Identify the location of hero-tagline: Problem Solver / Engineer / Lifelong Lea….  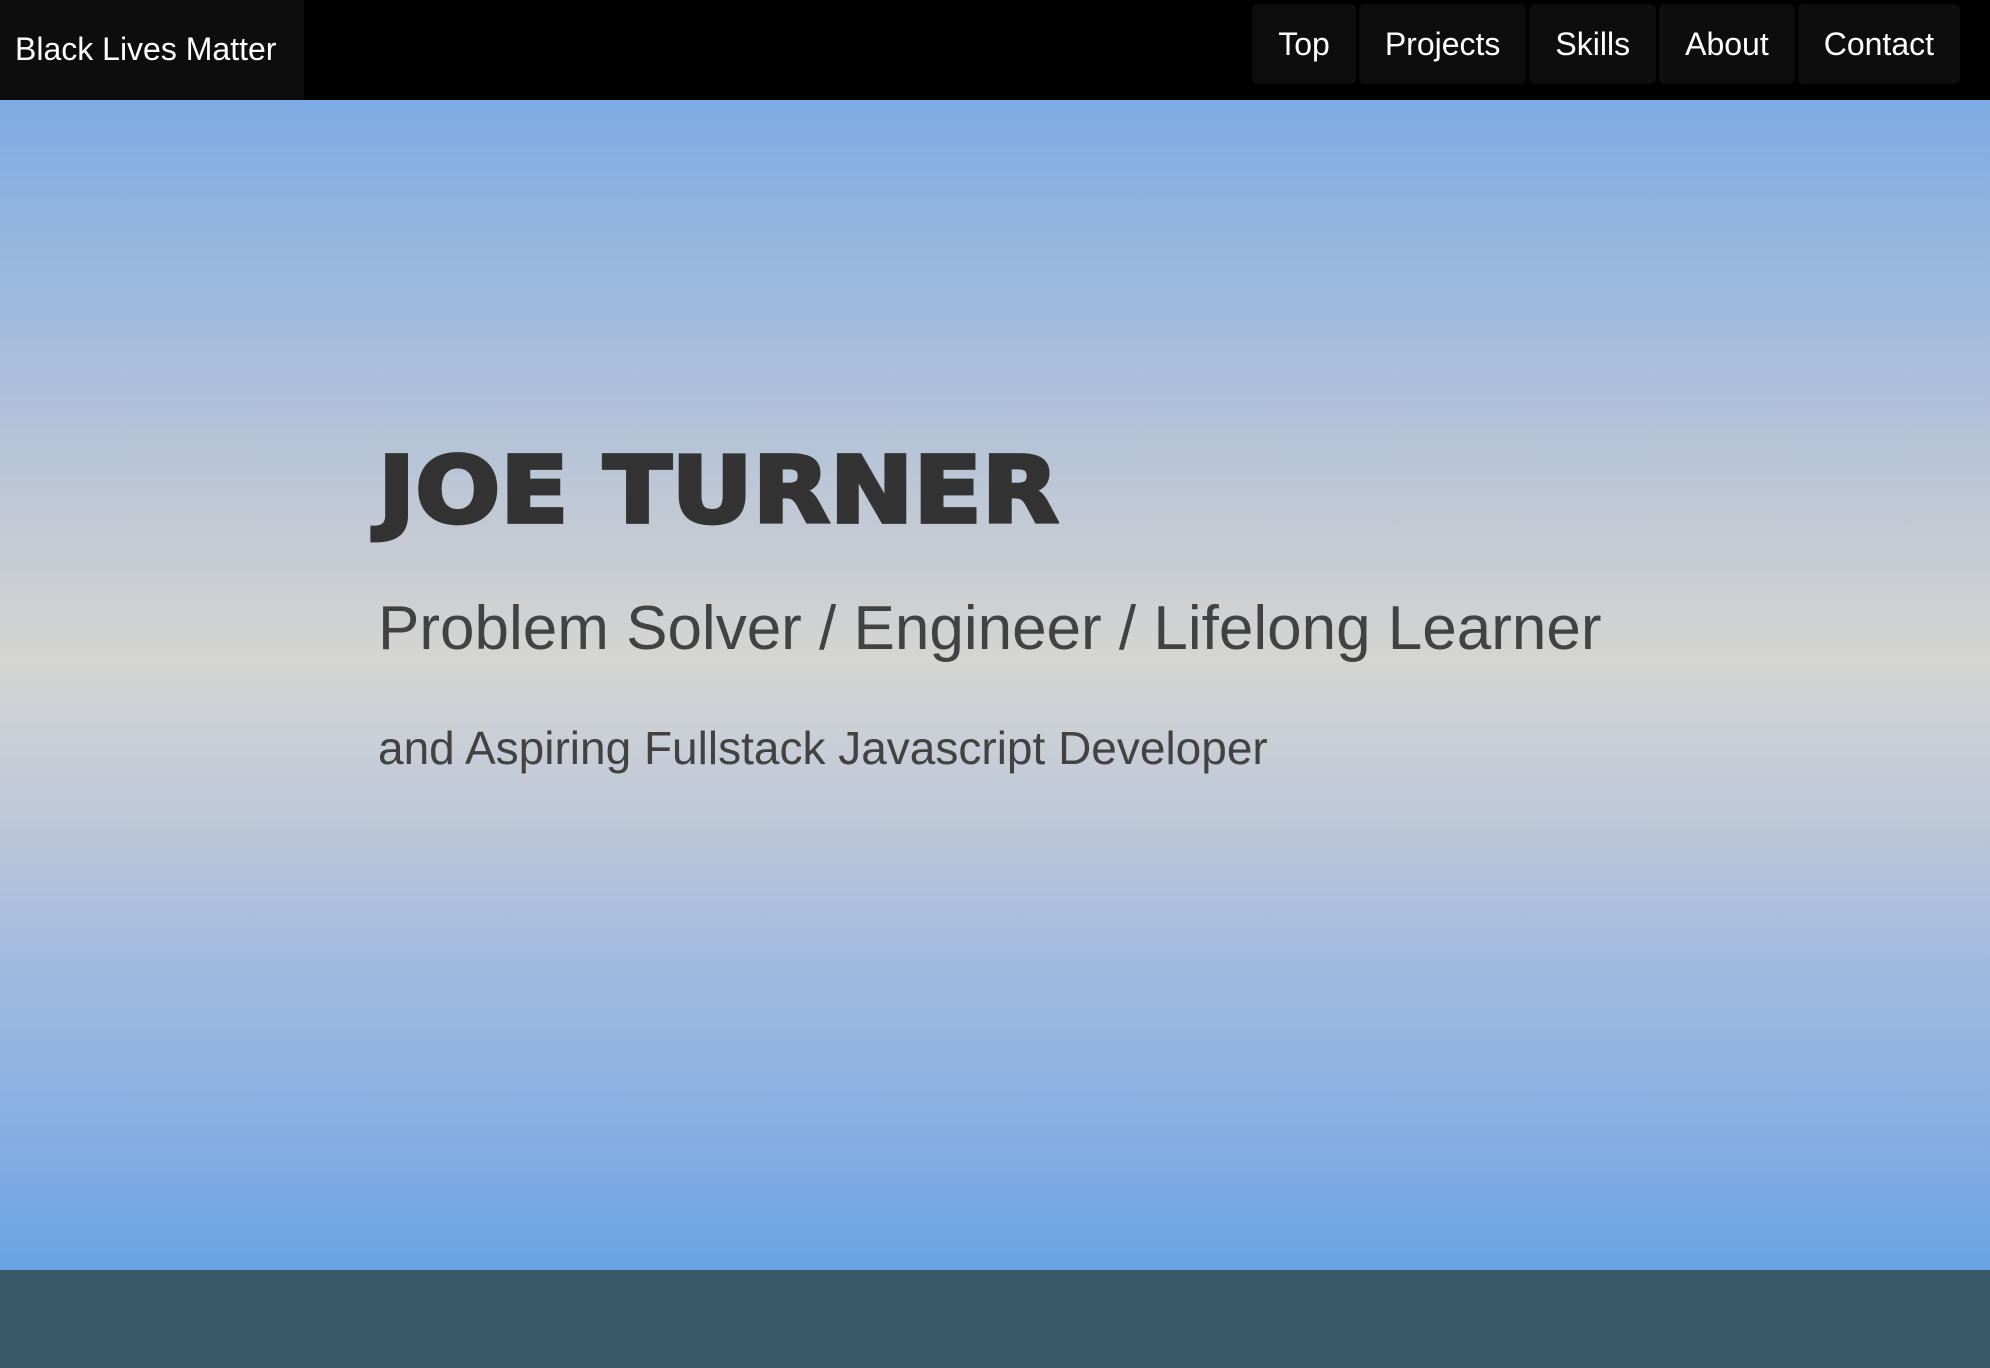
(990, 628).